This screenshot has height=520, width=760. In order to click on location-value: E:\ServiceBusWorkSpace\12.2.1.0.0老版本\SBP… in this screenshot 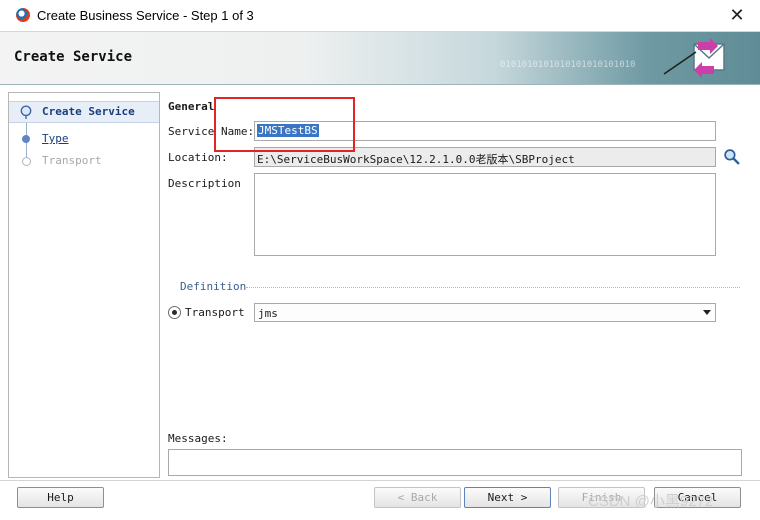, I will do `click(416, 159)`.